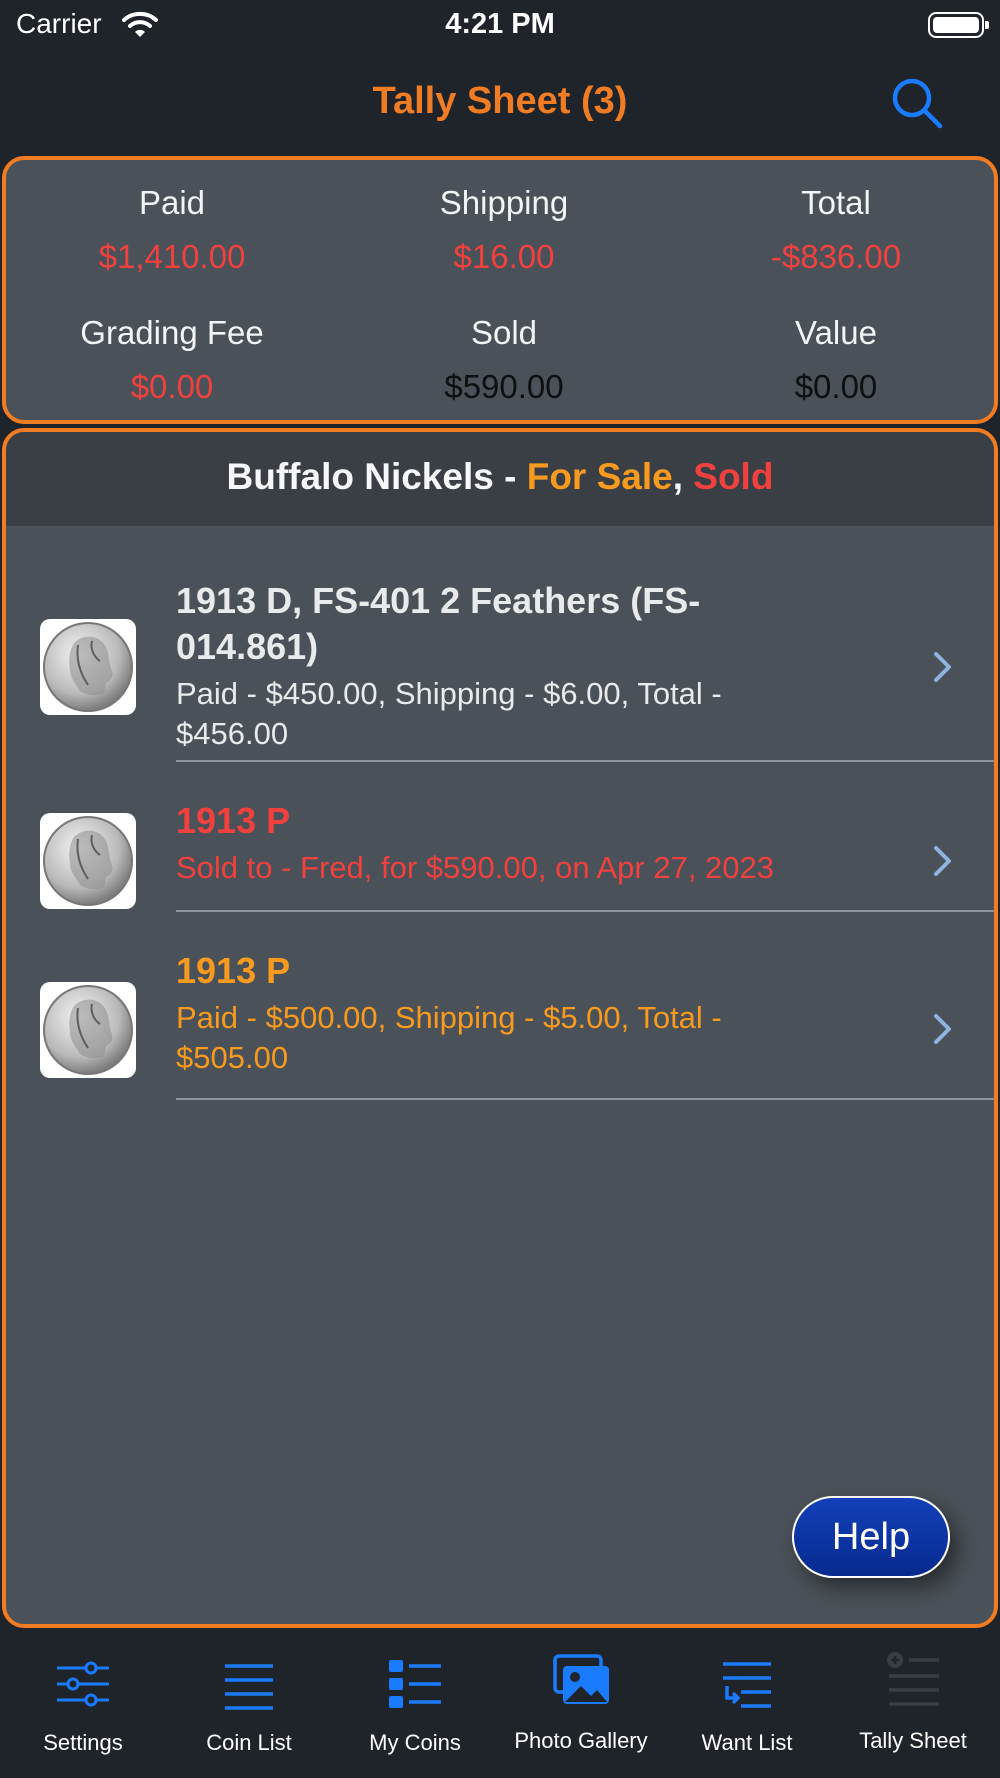 The image size is (1000, 1778). Describe the element at coordinates (172, 332) in the screenshot. I see `grading-fee-label: Grading Fee` at that location.